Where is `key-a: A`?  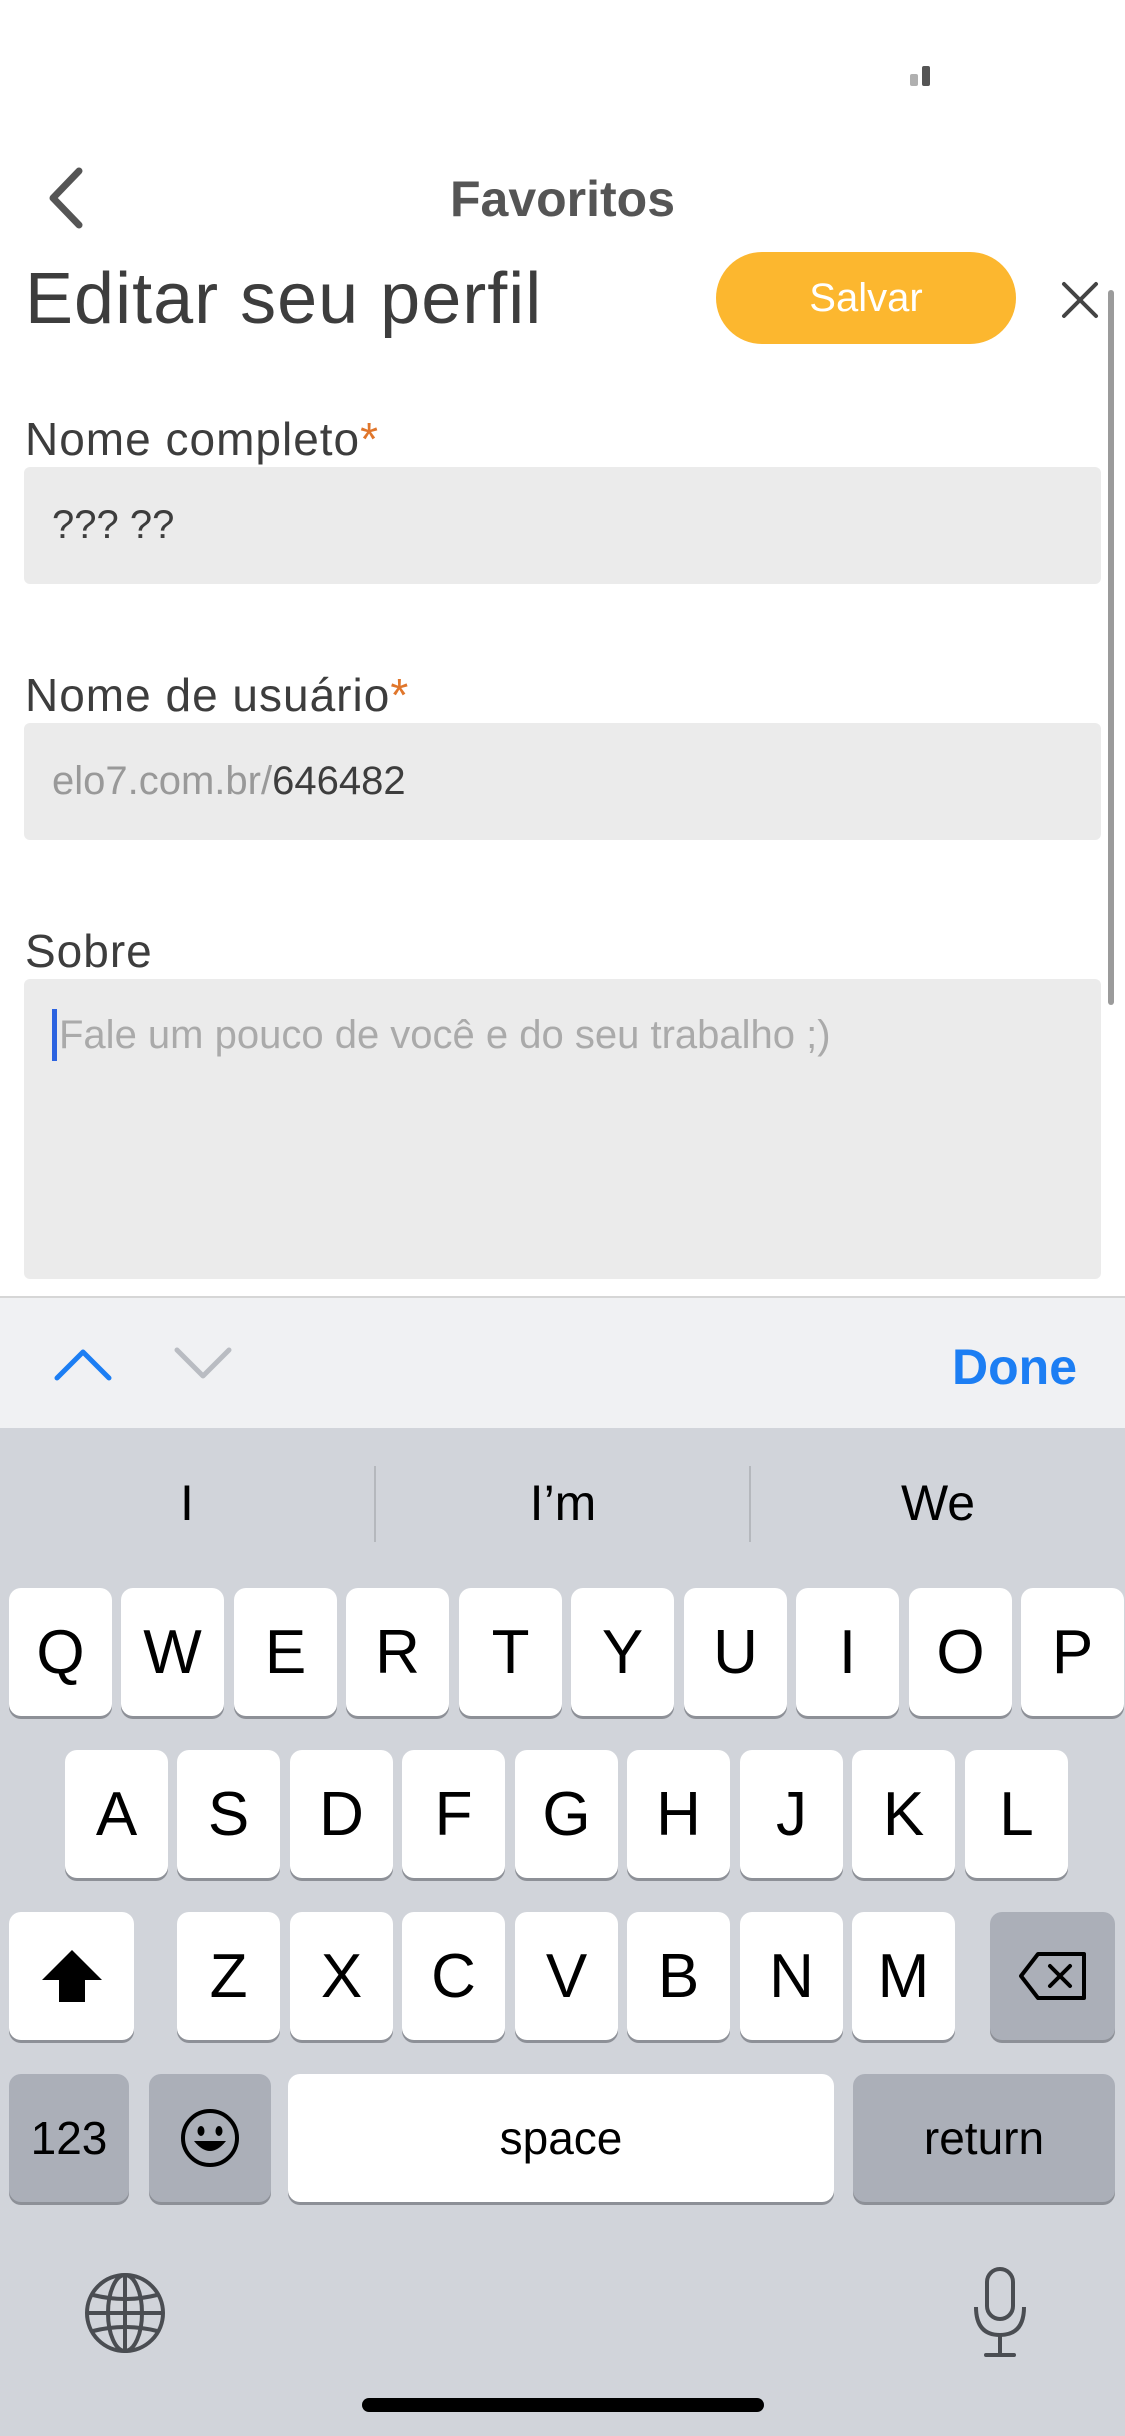 key-a: A is located at coordinates (116, 1814).